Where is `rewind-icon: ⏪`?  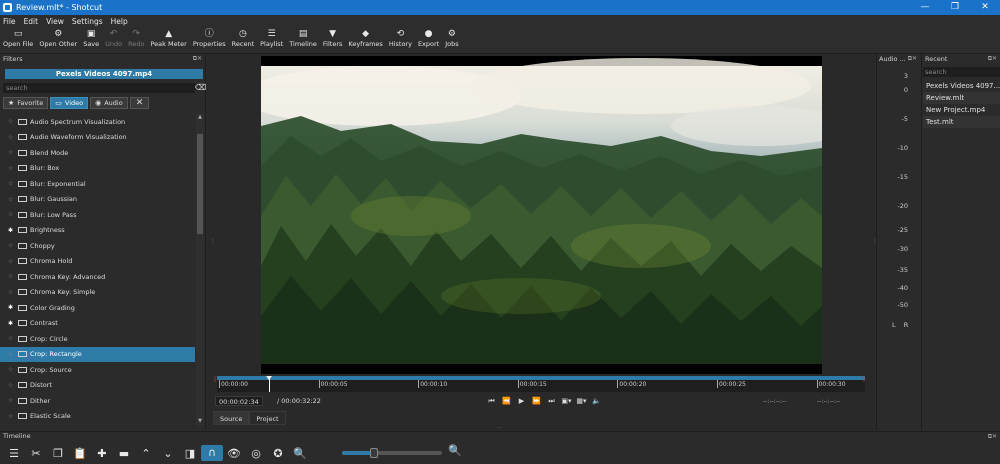
rewind-icon: ⏪ is located at coordinates (506, 401).